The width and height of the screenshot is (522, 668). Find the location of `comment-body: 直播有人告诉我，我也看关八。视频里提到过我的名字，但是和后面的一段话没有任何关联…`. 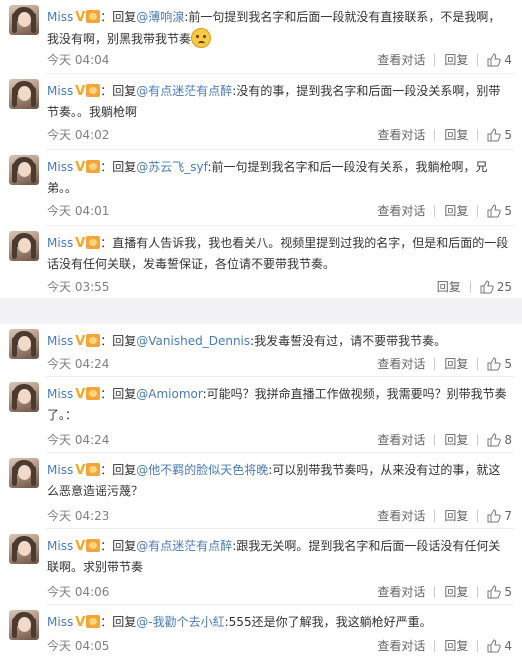

comment-body: 直播有人告诉我，我也看关八。视频里提到过我的名字，但是和后面的一段话没有任何关联… is located at coordinates (278, 253).